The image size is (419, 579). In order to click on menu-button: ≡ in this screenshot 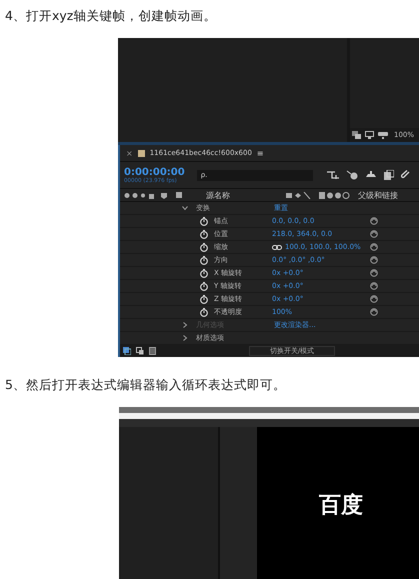, I will do `click(260, 153)`.